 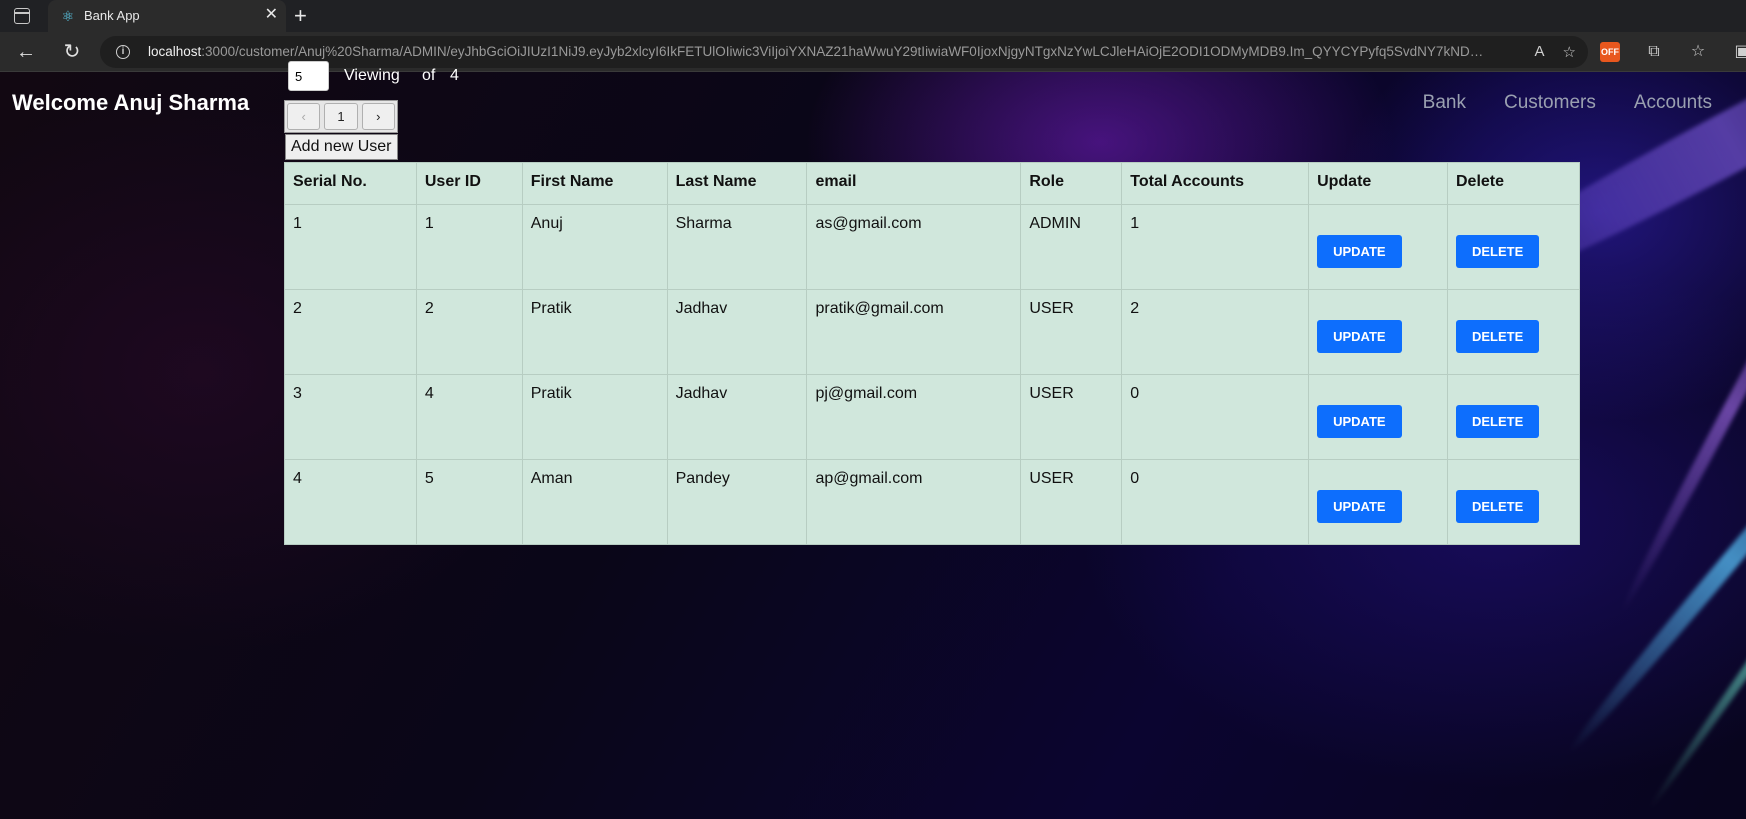 What do you see at coordinates (1378, 183) in the screenshot?
I see `col-update: Update` at bounding box center [1378, 183].